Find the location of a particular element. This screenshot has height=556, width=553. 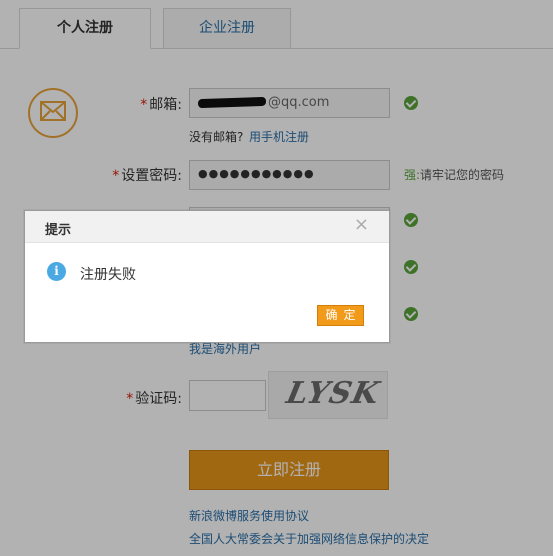

info-icon: i is located at coordinates (56, 271).